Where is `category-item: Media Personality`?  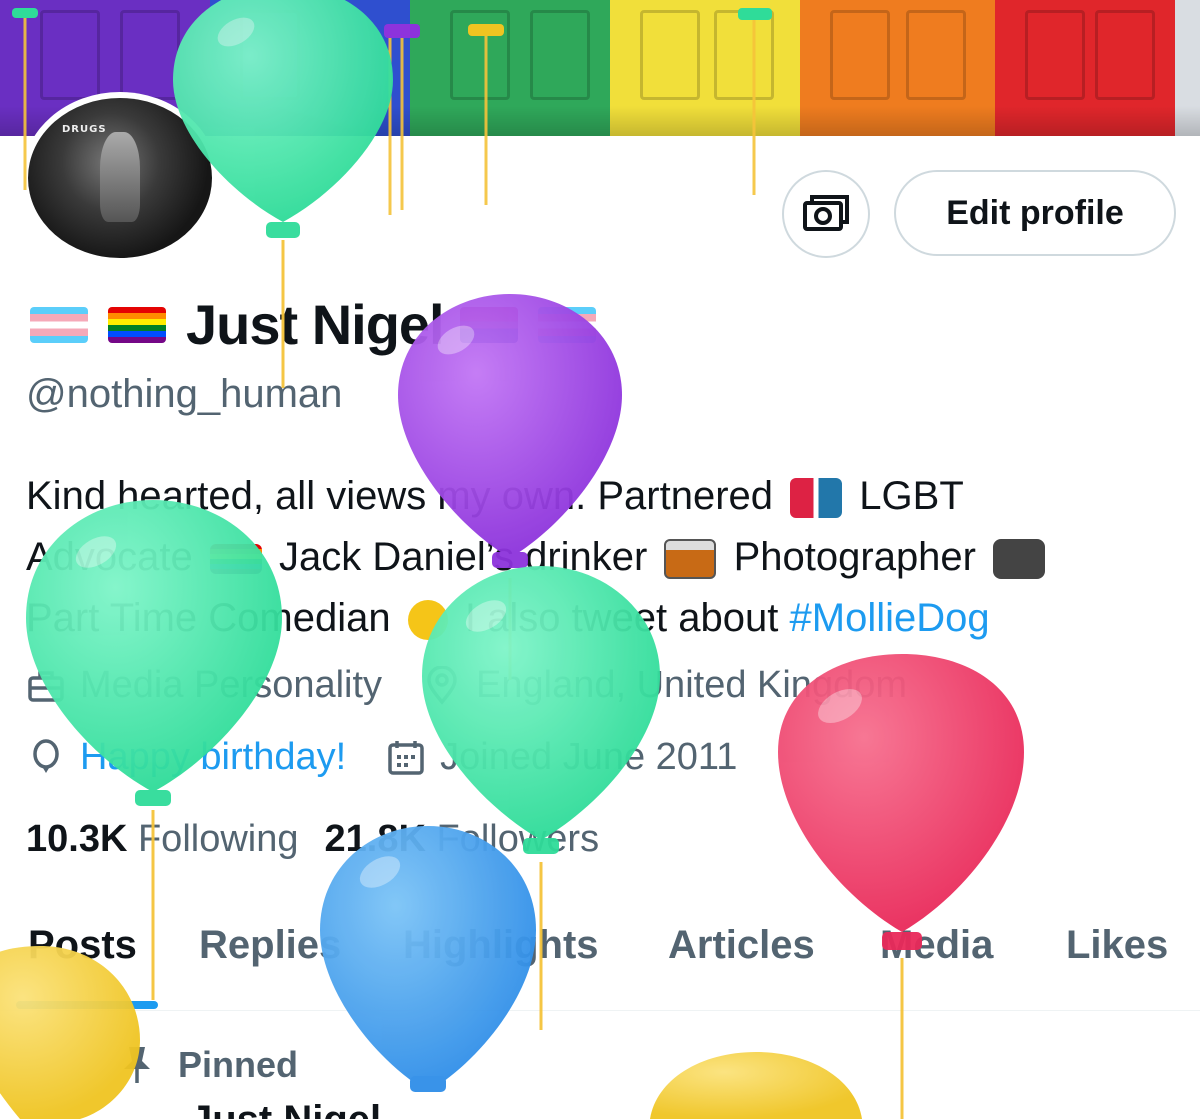
category-item: Media Personality is located at coordinates (204, 685).